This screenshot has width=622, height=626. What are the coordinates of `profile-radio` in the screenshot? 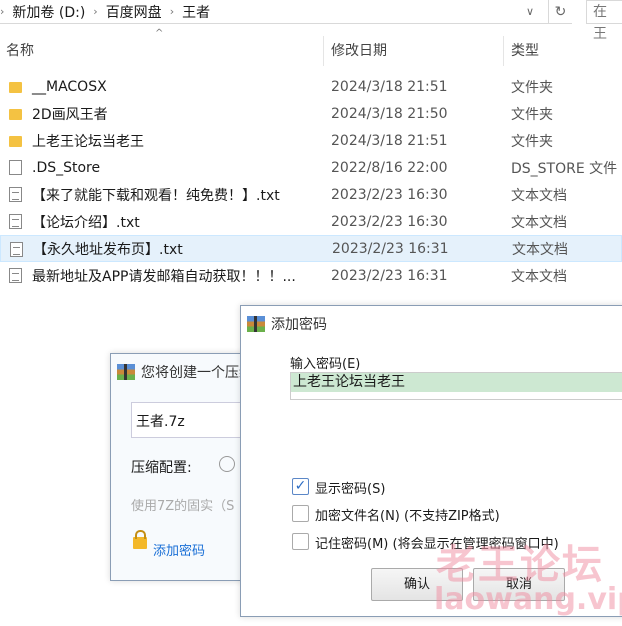 It's located at (227, 464).